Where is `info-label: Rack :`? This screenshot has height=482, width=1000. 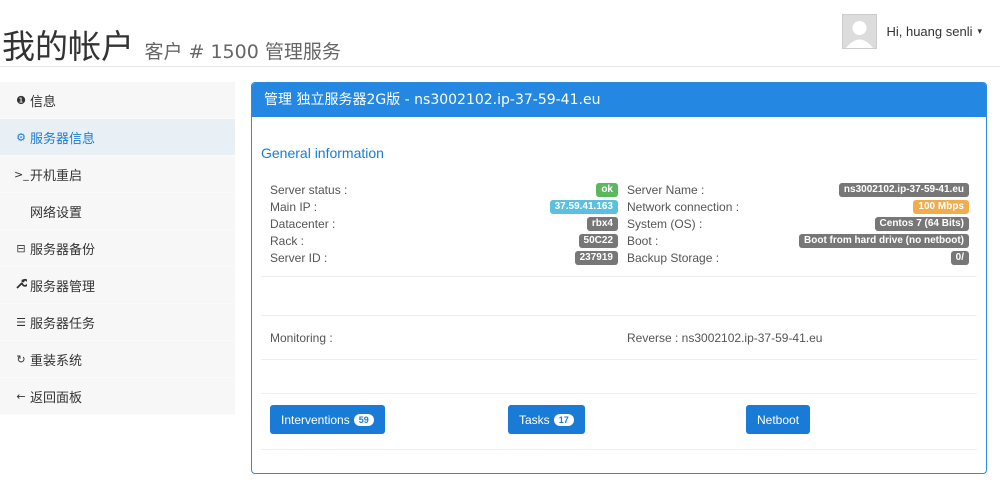
info-label: Rack : is located at coordinates (287, 240).